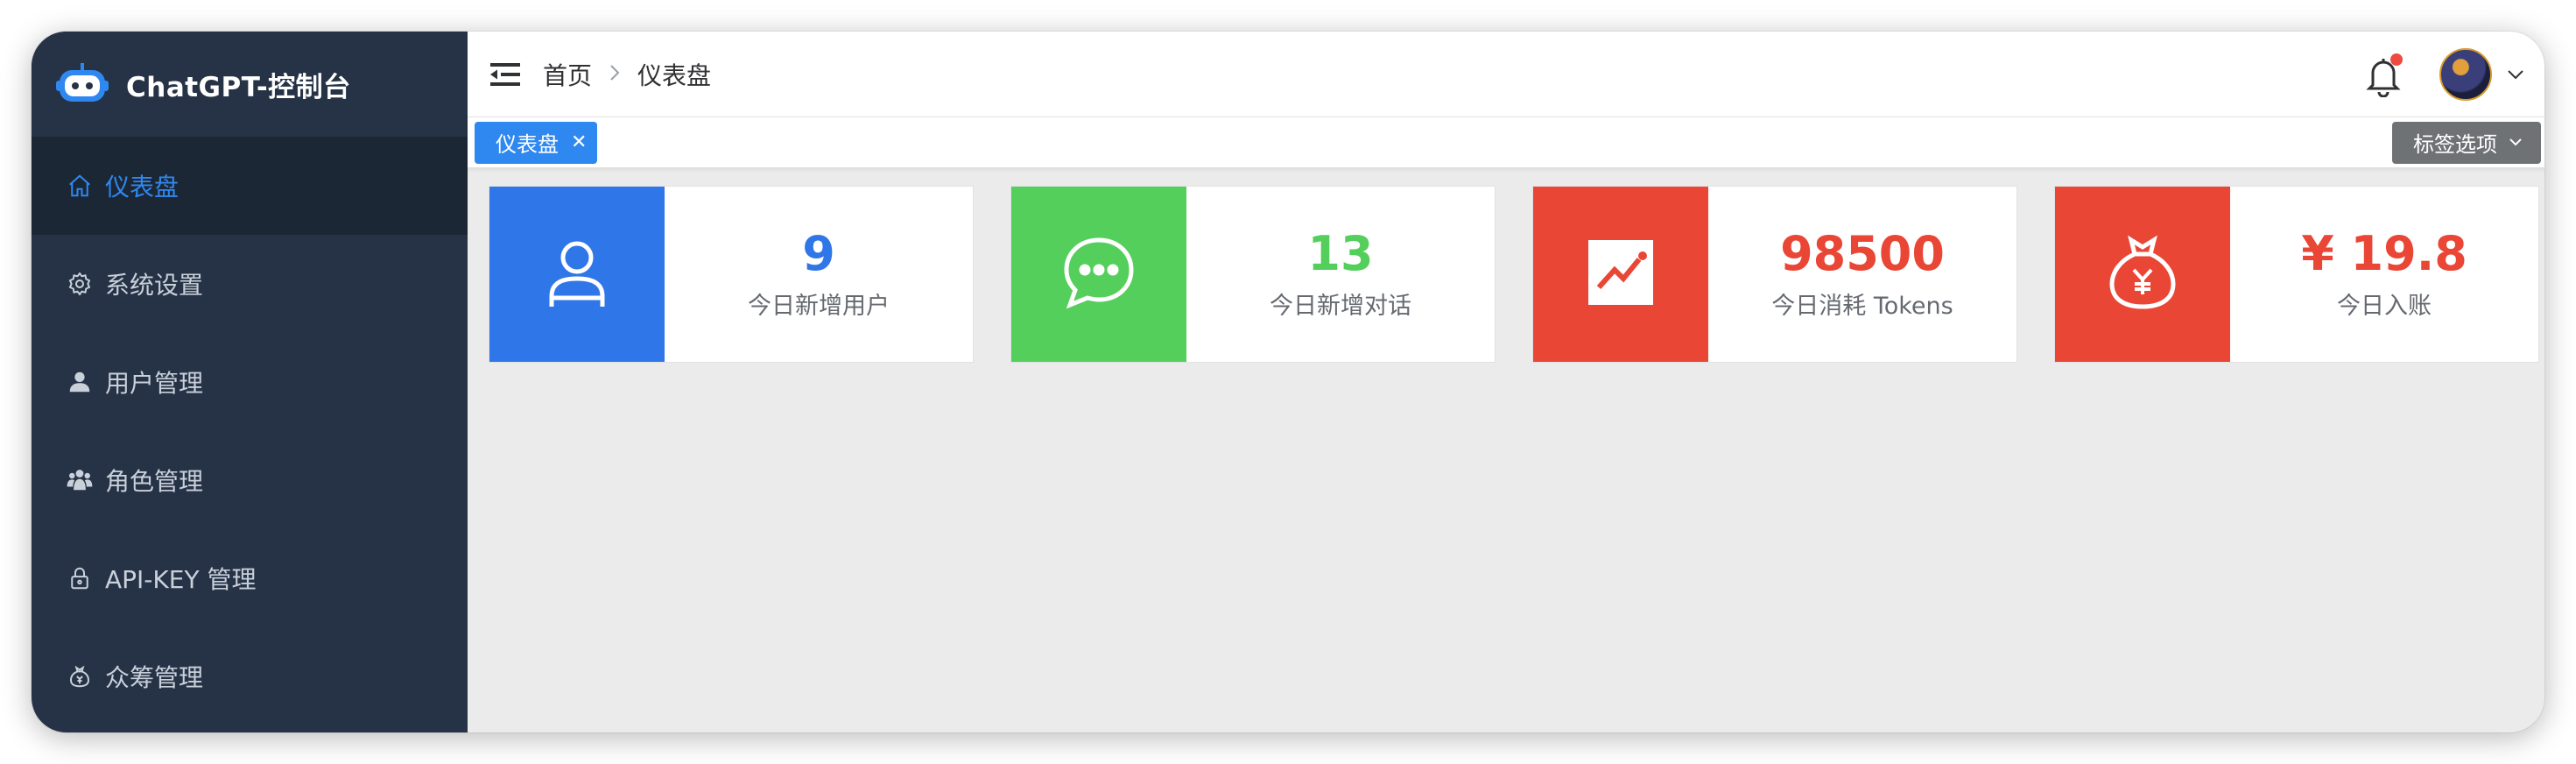 This screenshot has height=764, width=2576. What do you see at coordinates (614, 74) in the screenshot?
I see `chevron-right-icon` at bounding box center [614, 74].